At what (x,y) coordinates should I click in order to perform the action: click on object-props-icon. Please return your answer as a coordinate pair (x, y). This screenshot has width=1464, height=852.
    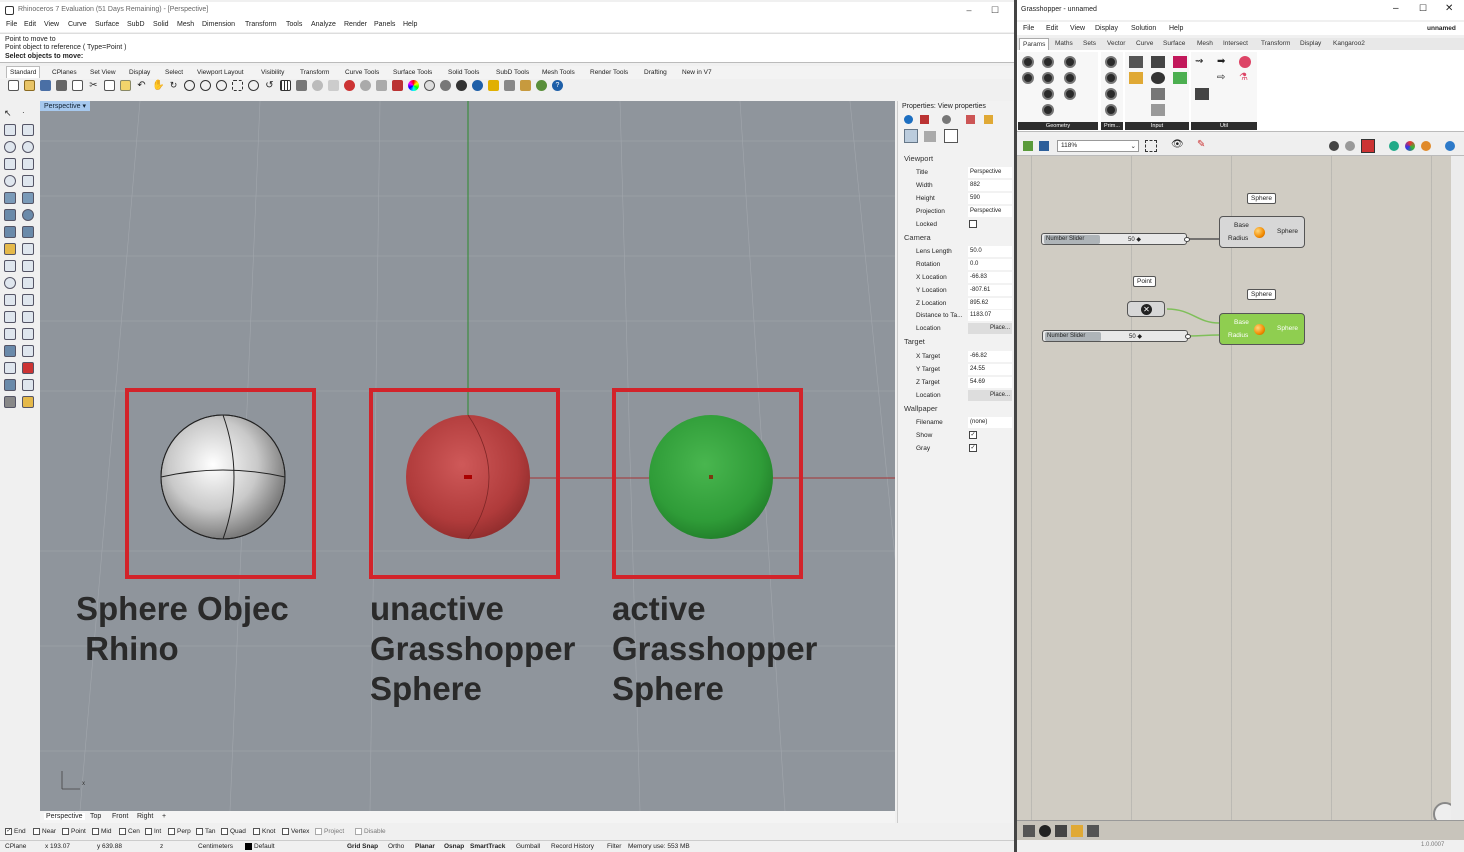
    Looking at the image, I should click on (908, 119).